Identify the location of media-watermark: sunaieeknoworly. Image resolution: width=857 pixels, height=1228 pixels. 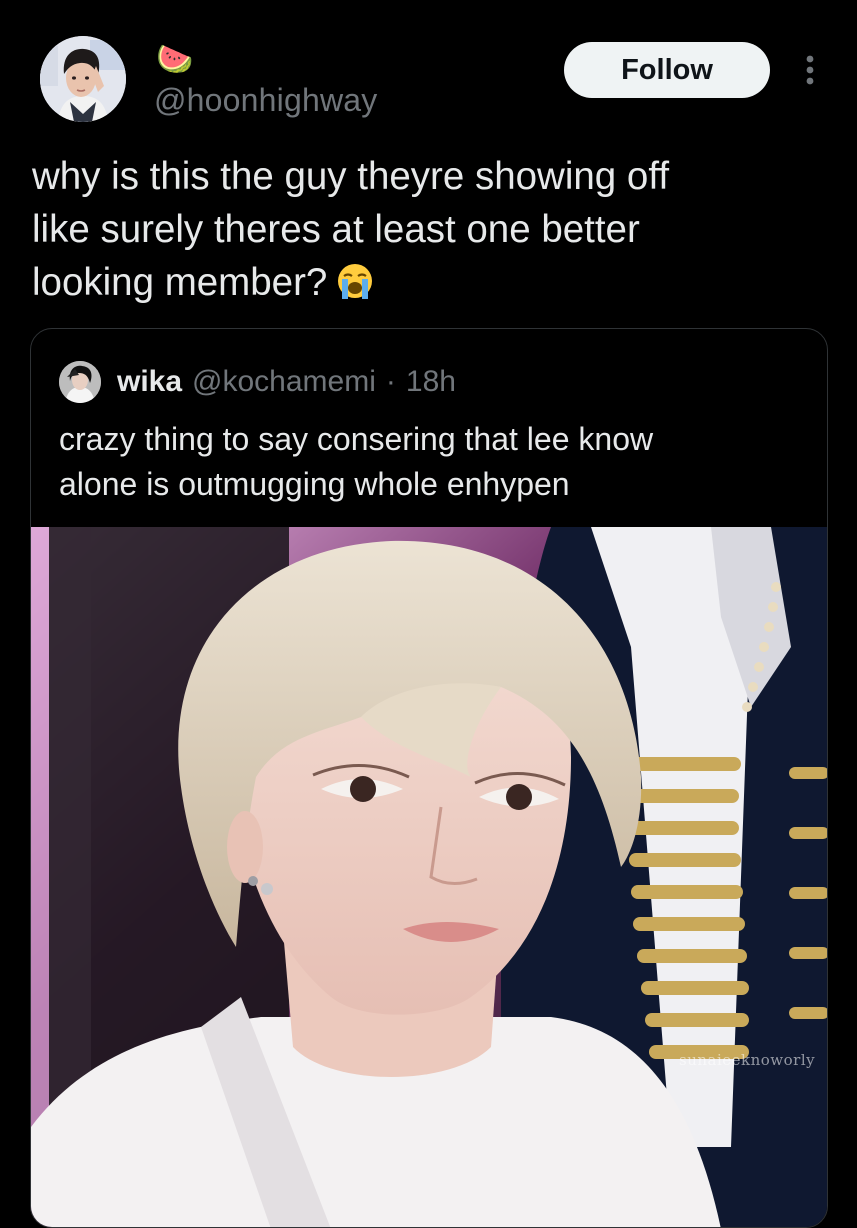
(747, 1060).